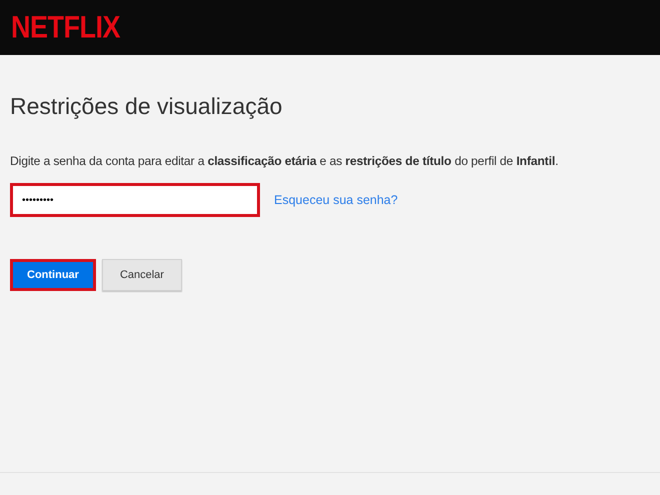  Describe the element at coordinates (285, 161) in the screenshot. I see `description-text: Digite a senha da conta para editar a classificação etária e as restrições de título do perfil de Infantil.` at that location.